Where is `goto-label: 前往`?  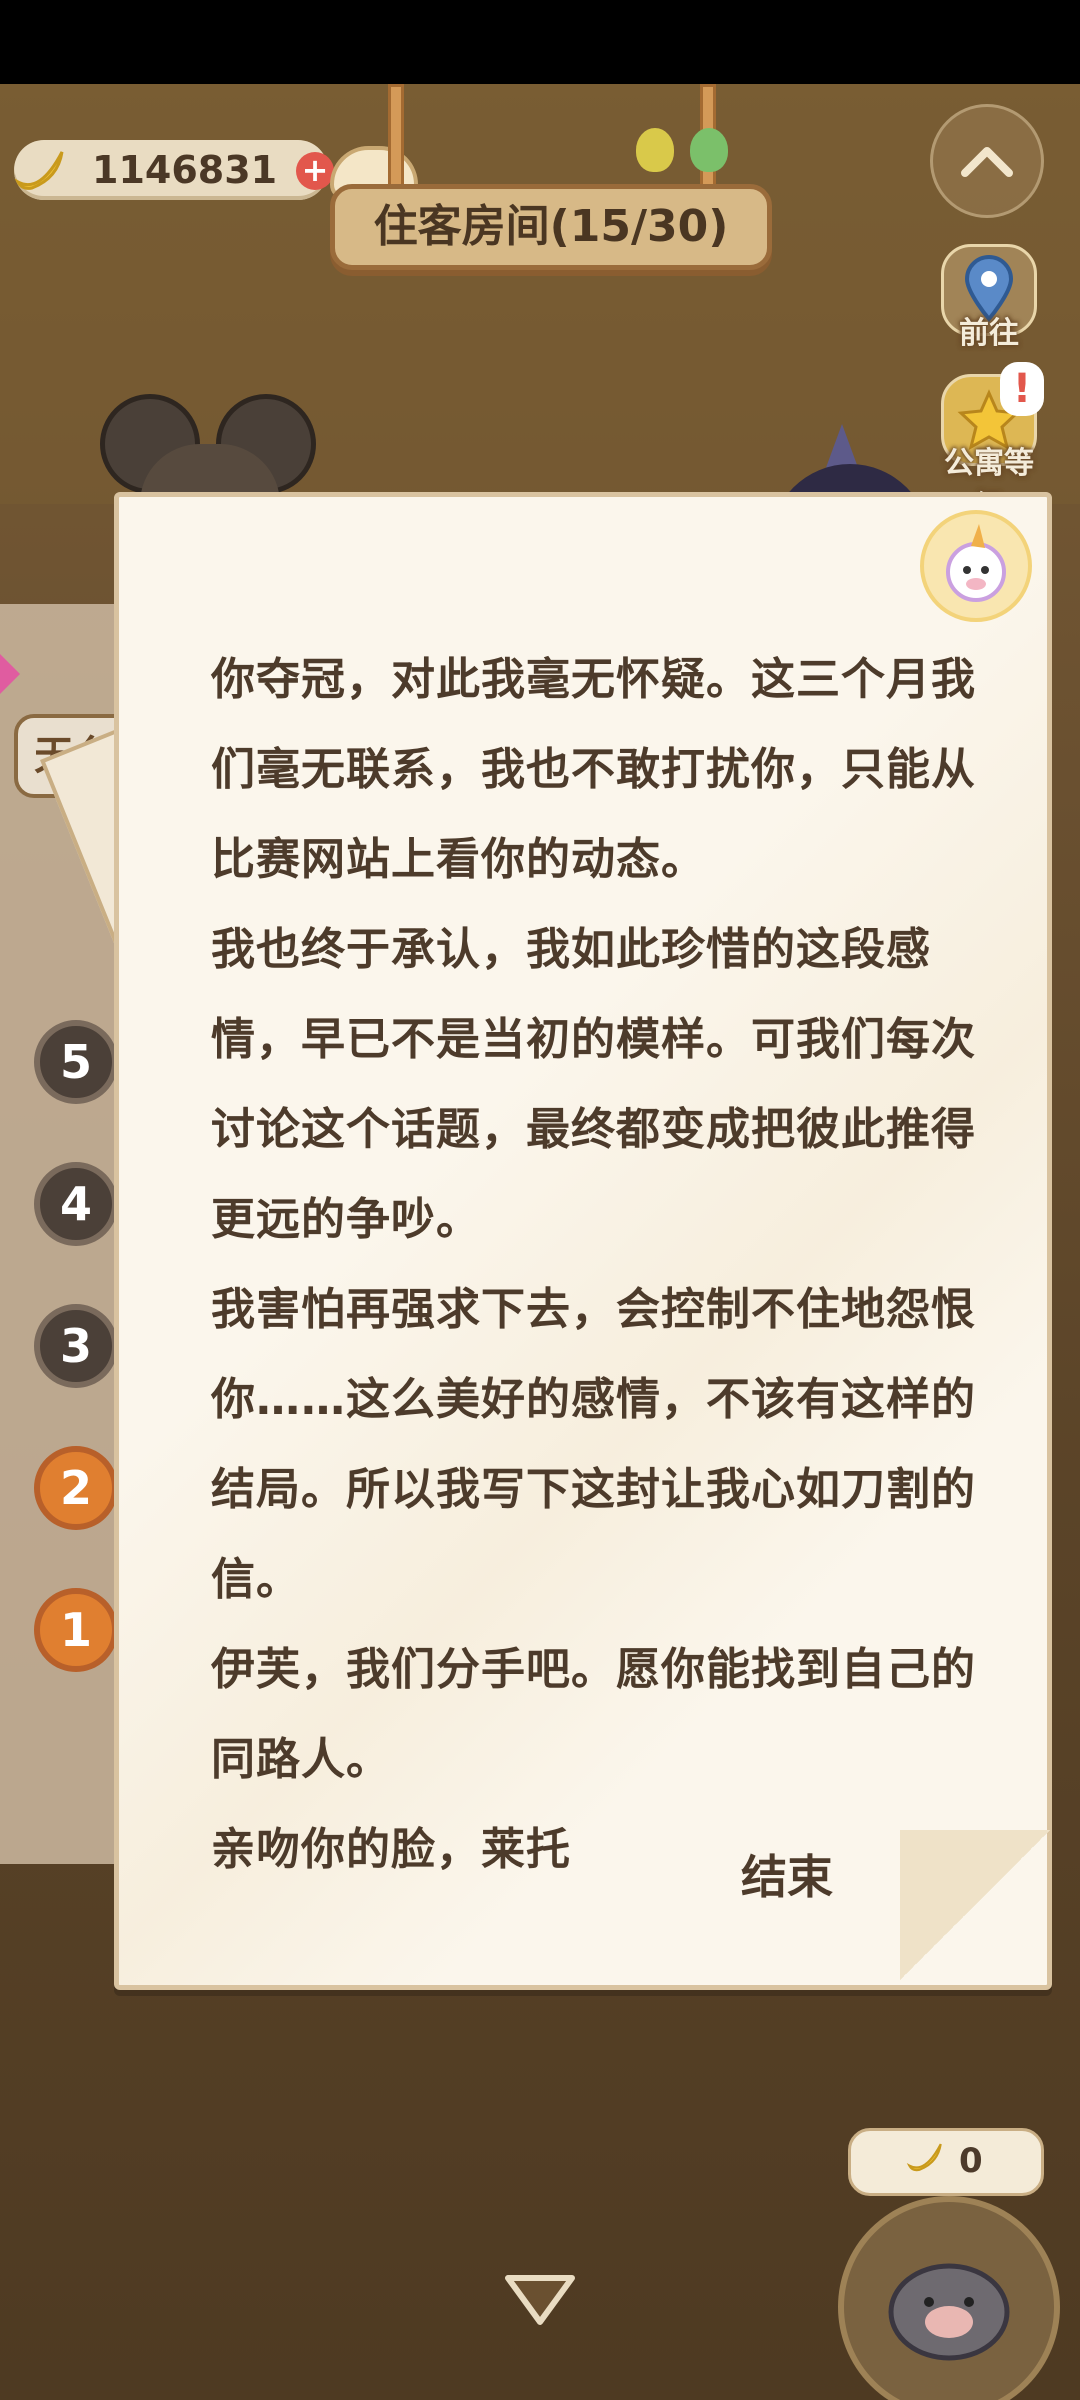 goto-label: 前往 is located at coordinates (989, 333).